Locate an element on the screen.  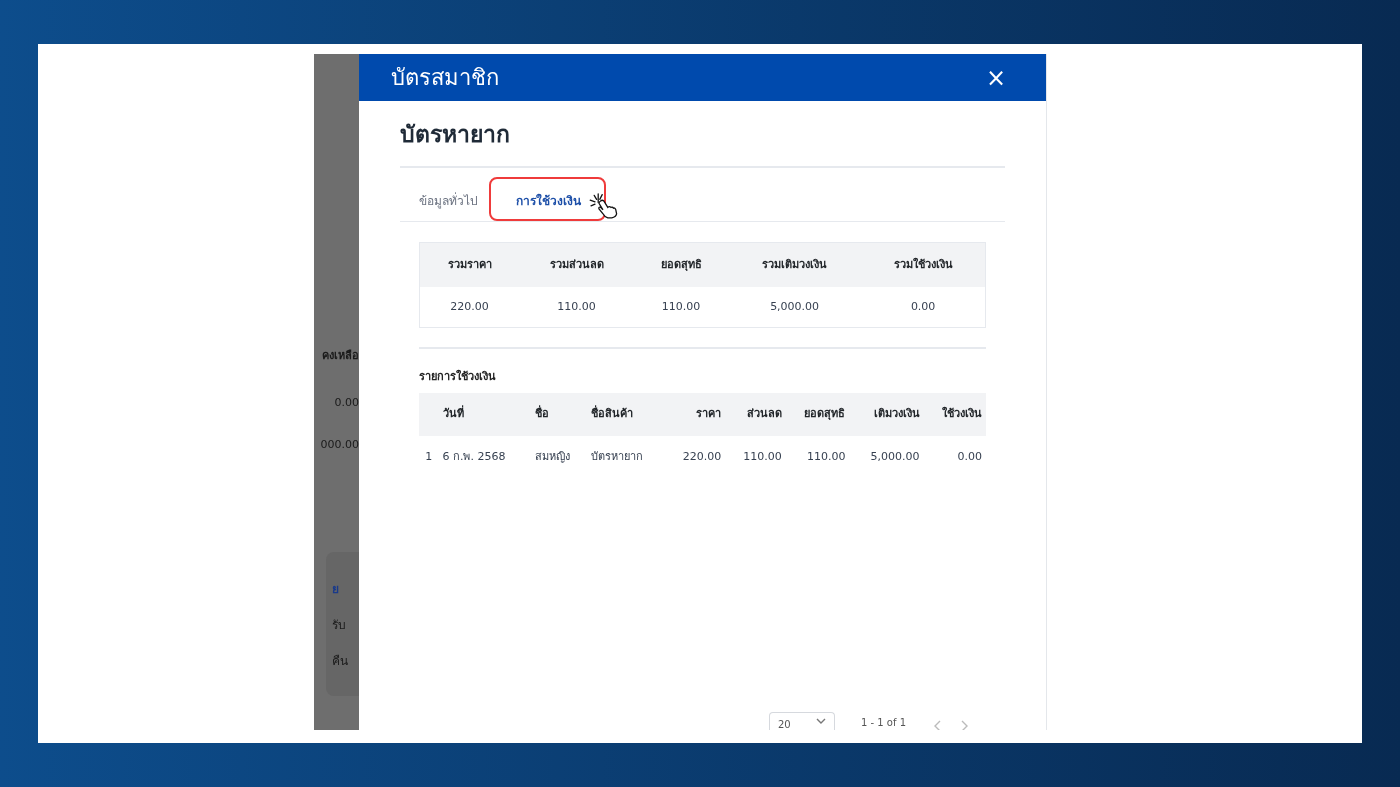
table-cell: บัตรหายาก is located at coordinates (625, 457).